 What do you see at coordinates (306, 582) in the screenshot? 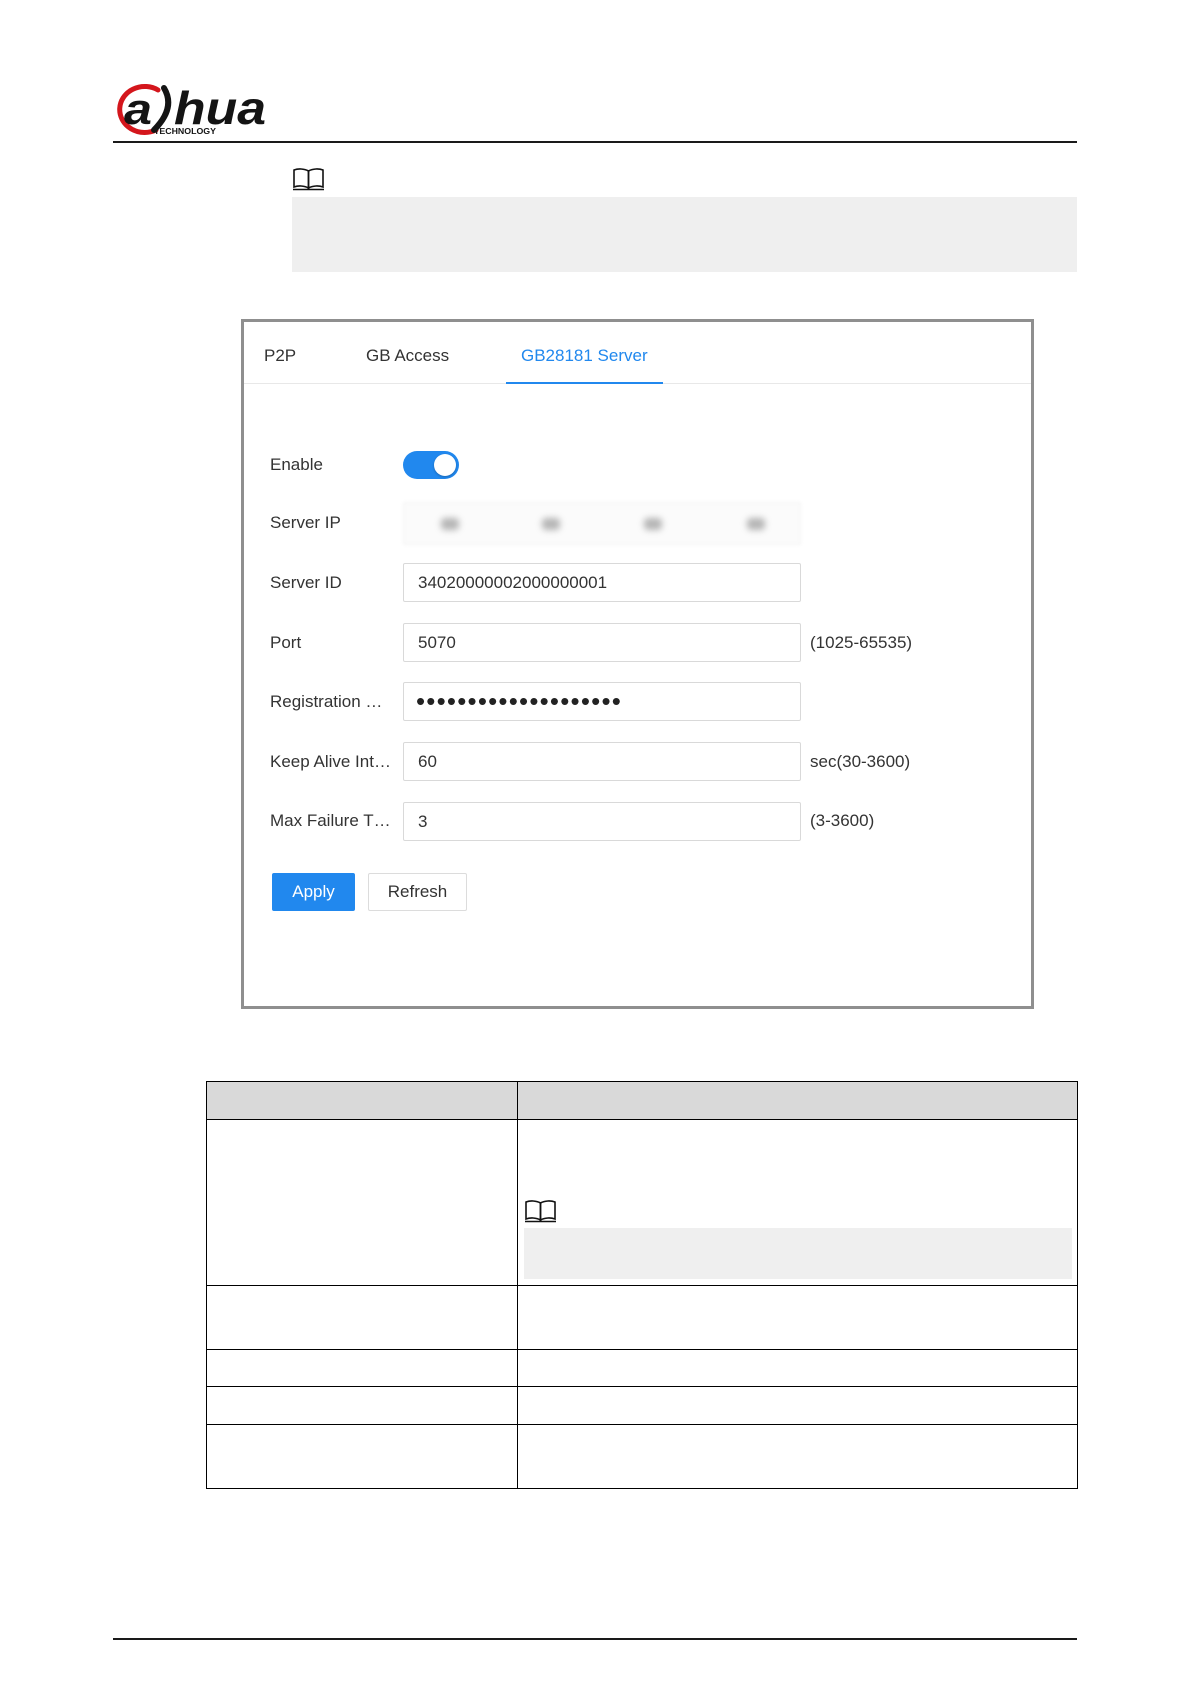
I see `server-id-label: Server ID` at bounding box center [306, 582].